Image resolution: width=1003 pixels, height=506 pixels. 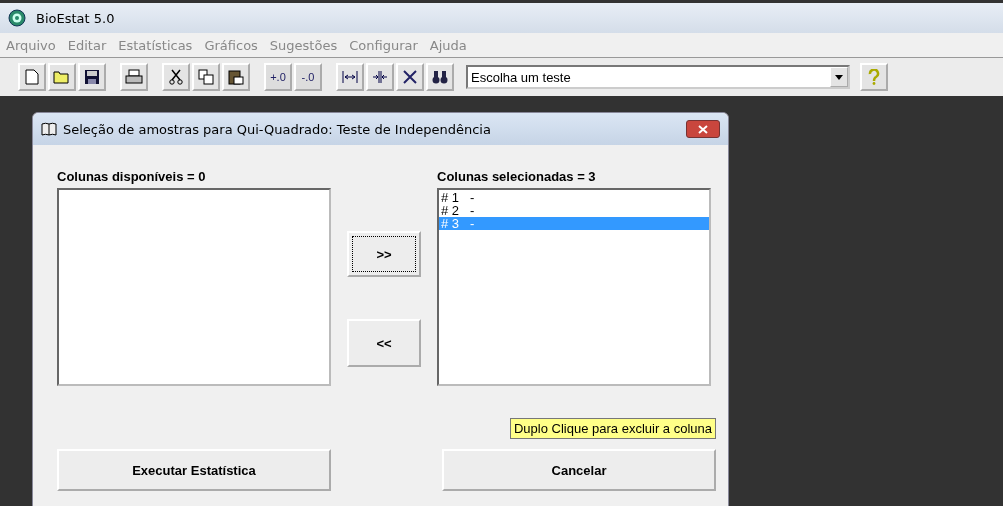 I want to click on close-button, so click(x=703, y=129).